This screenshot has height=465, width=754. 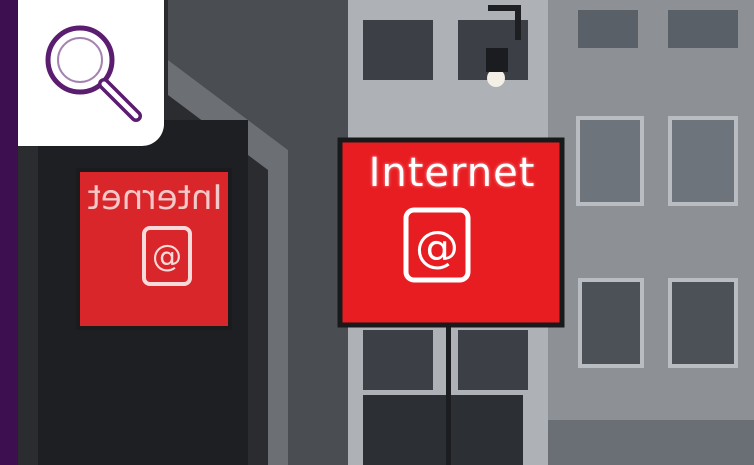 I want to click on sign-text: Internet, so click(x=452, y=173).